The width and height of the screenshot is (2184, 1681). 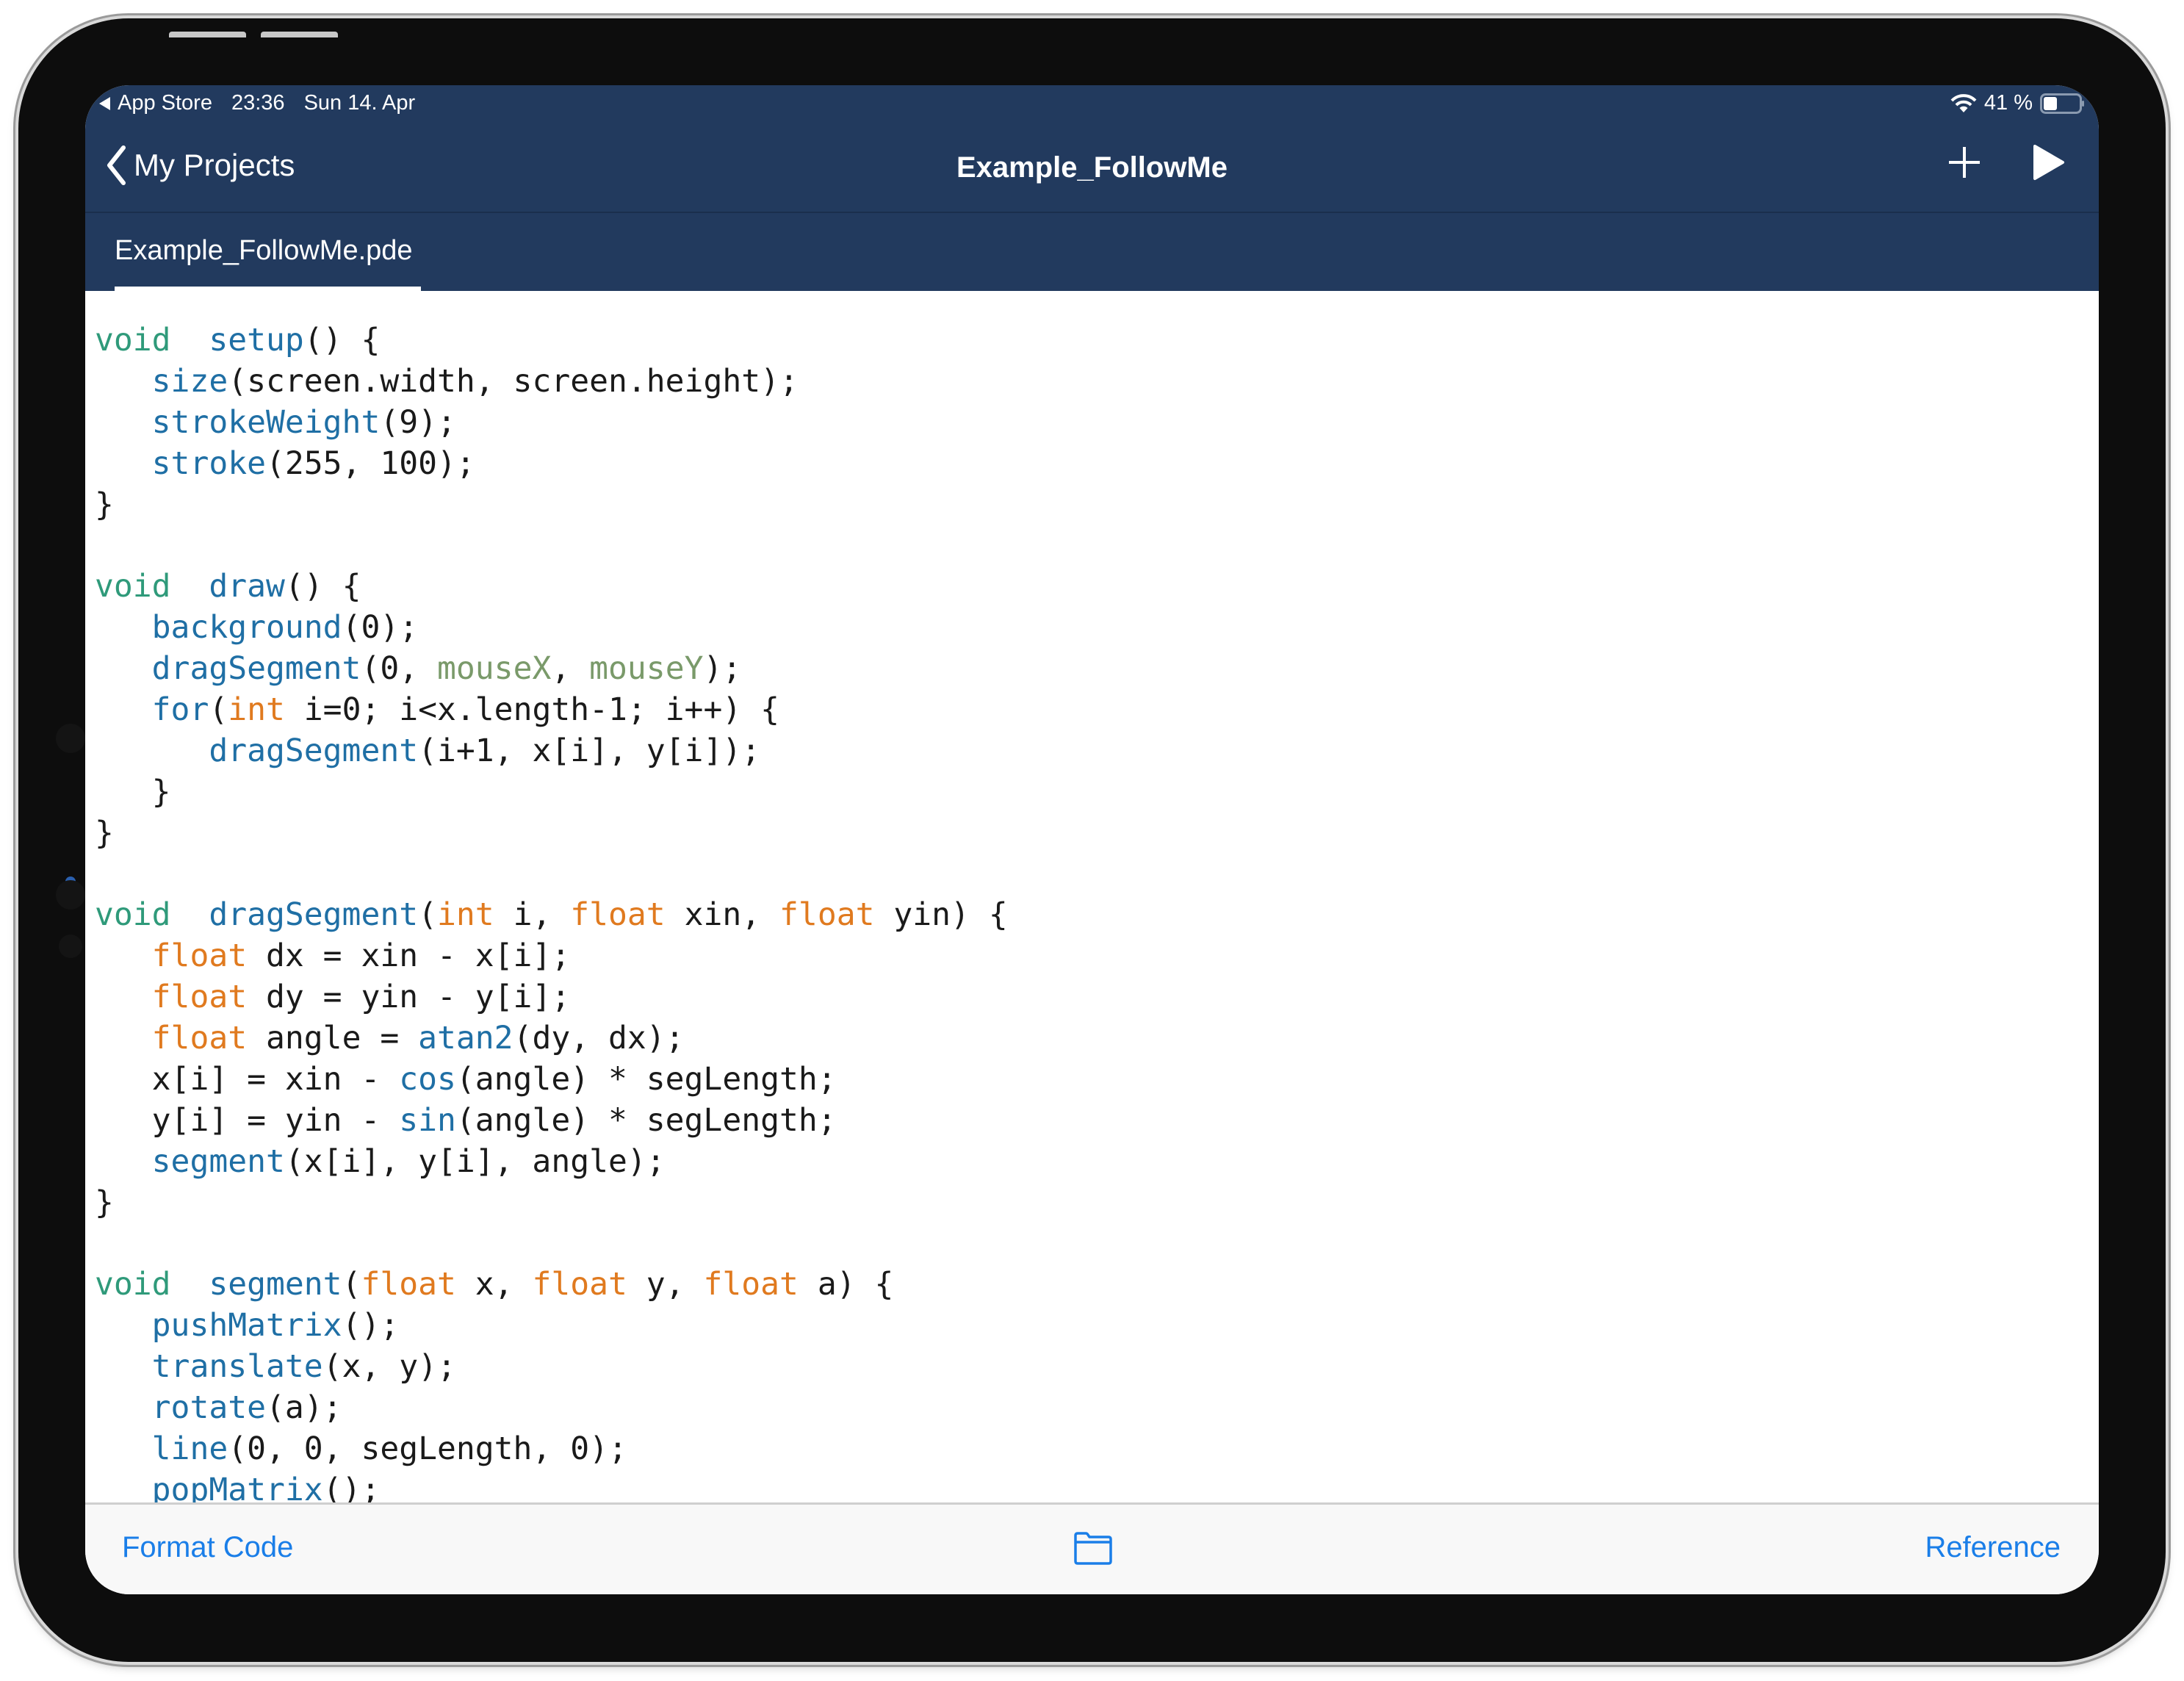 I want to click on type-token: int, so click(x=465, y=915).